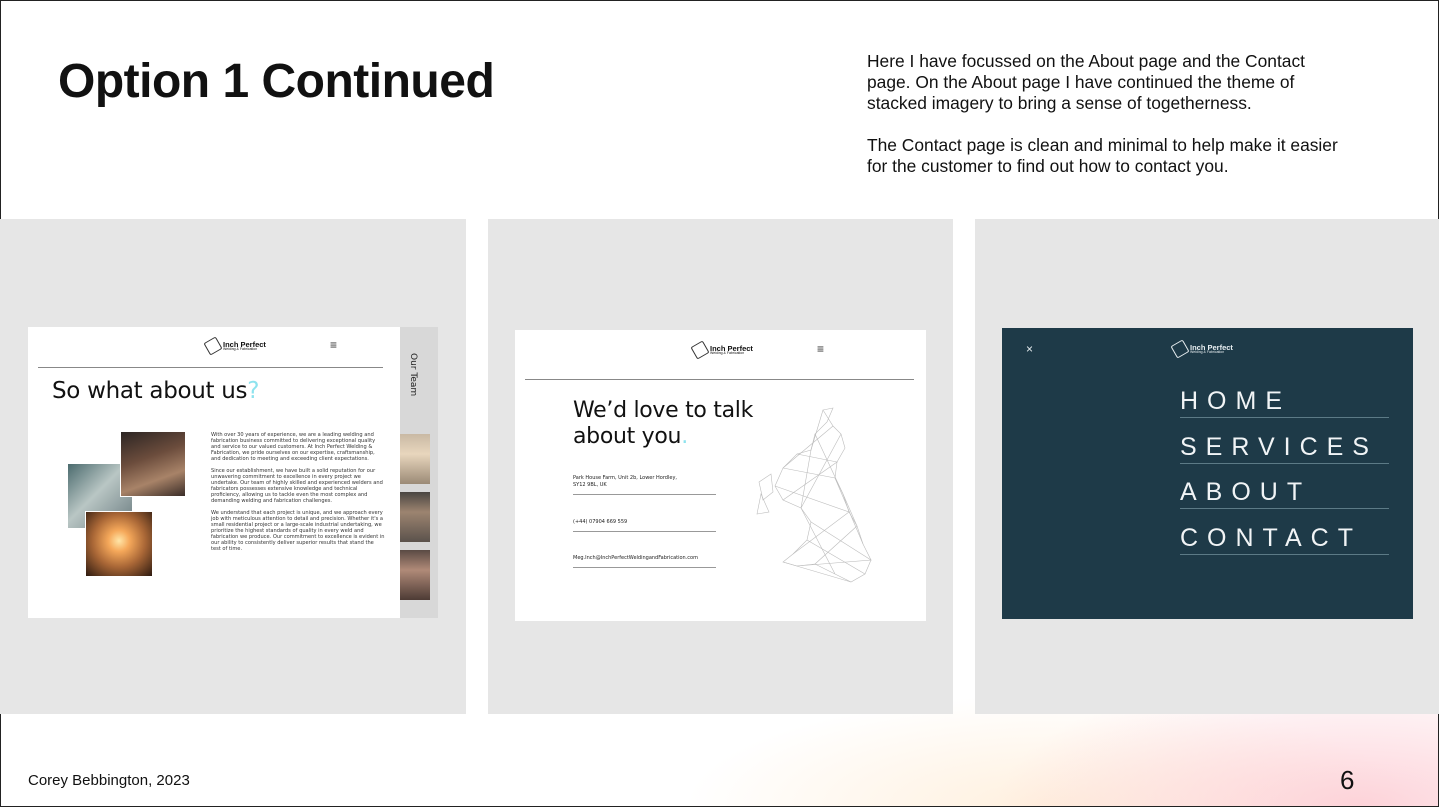 This screenshot has width=1439, height=807. I want to click on about-heading: So what about us?, so click(155, 391).